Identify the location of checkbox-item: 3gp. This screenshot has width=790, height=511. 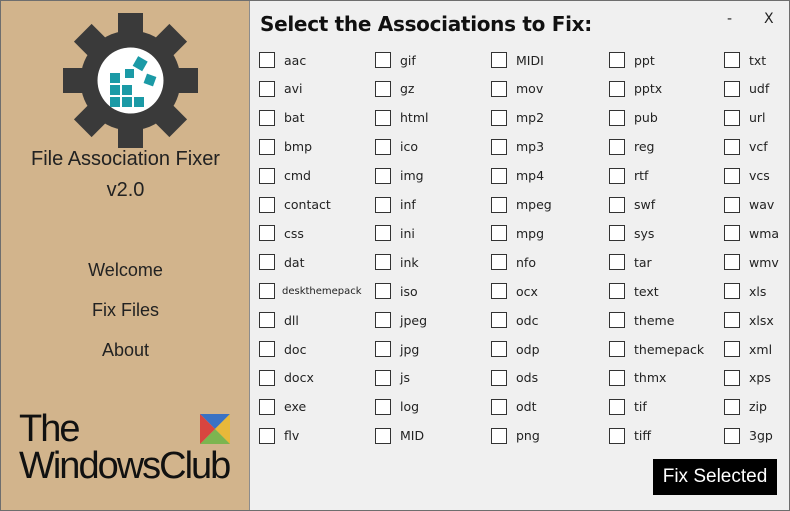
(748, 436).